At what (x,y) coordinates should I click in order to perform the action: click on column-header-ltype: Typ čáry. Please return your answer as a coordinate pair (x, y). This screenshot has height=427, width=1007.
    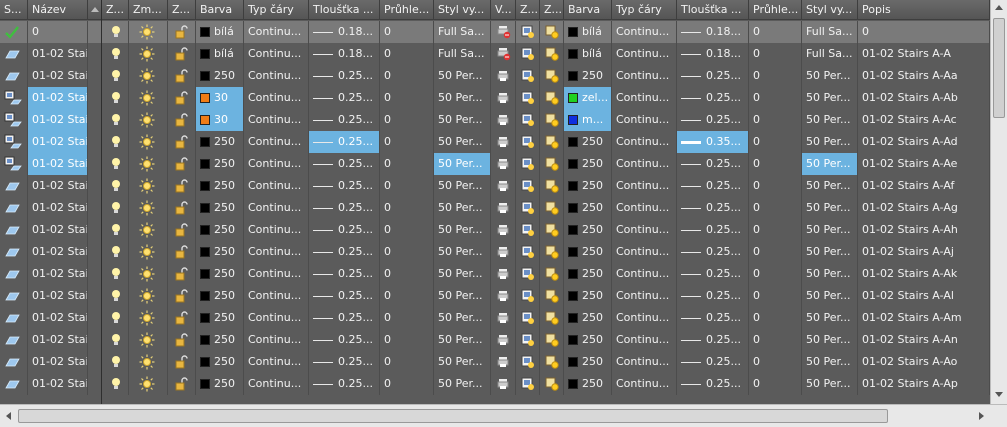
    Looking at the image, I should click on (276, 10).